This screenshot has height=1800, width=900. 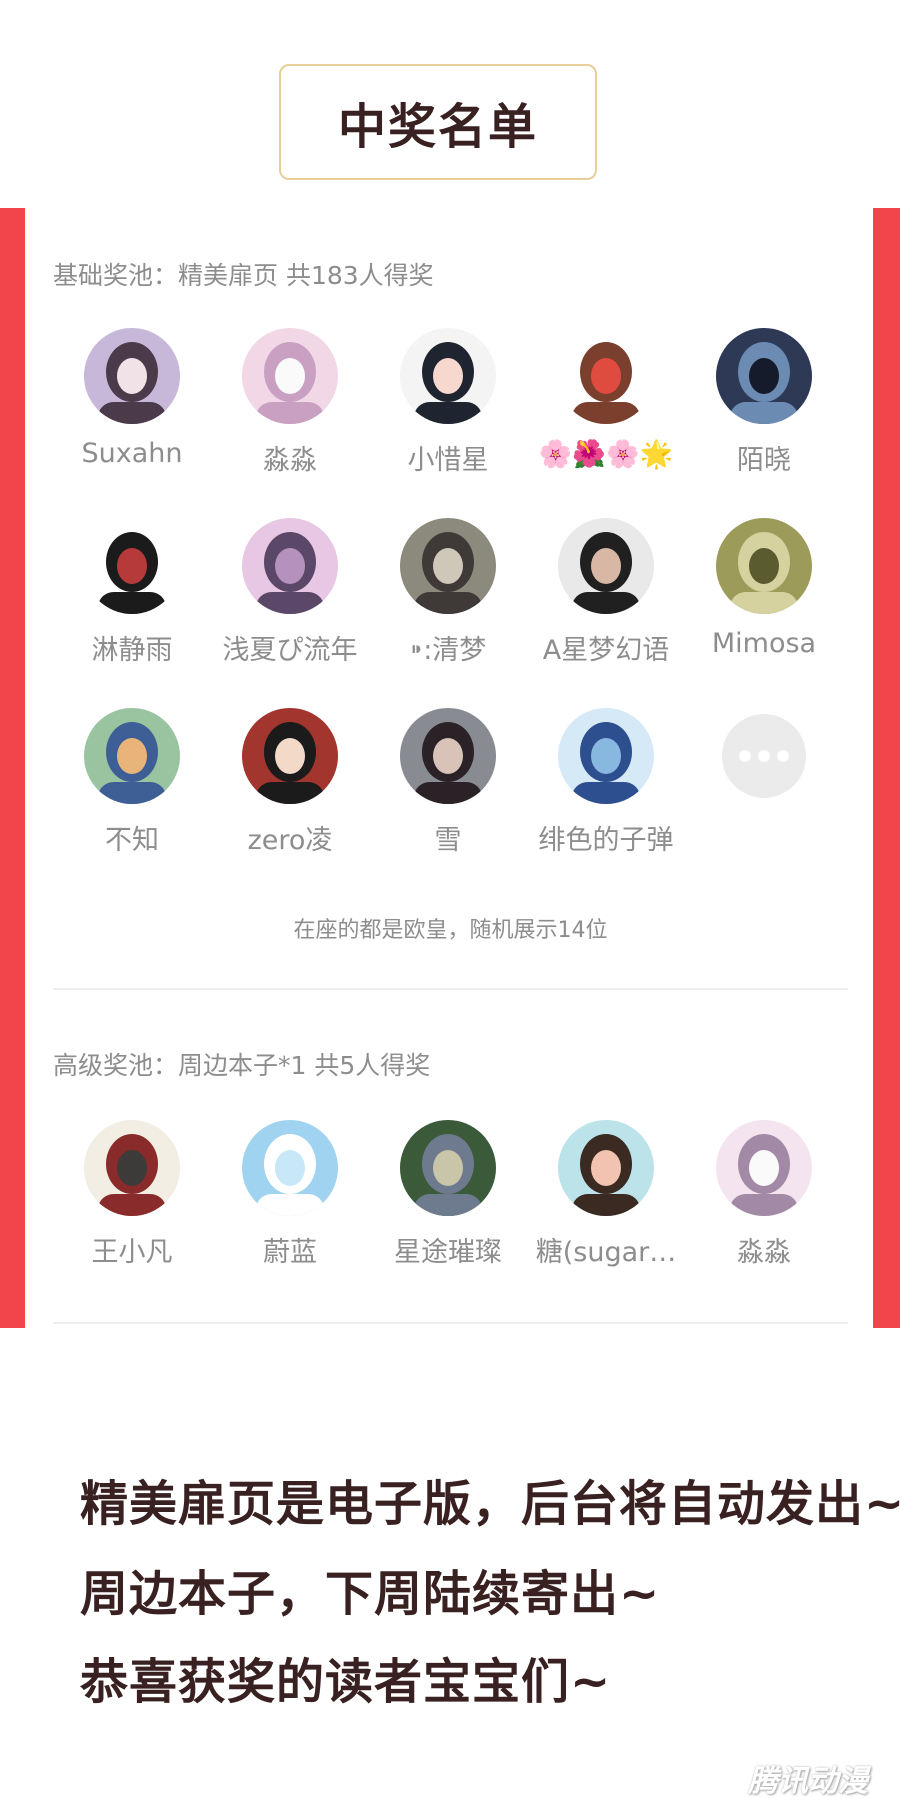 I want to click on winner-item: ⁍:清梦, so click(x=448, y=592).